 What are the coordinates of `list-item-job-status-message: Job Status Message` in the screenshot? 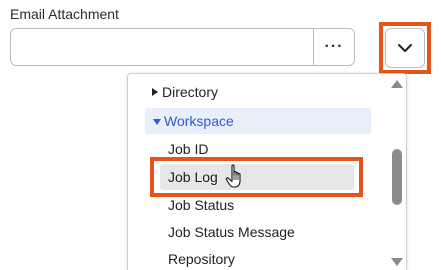 It's located at (231, 232).